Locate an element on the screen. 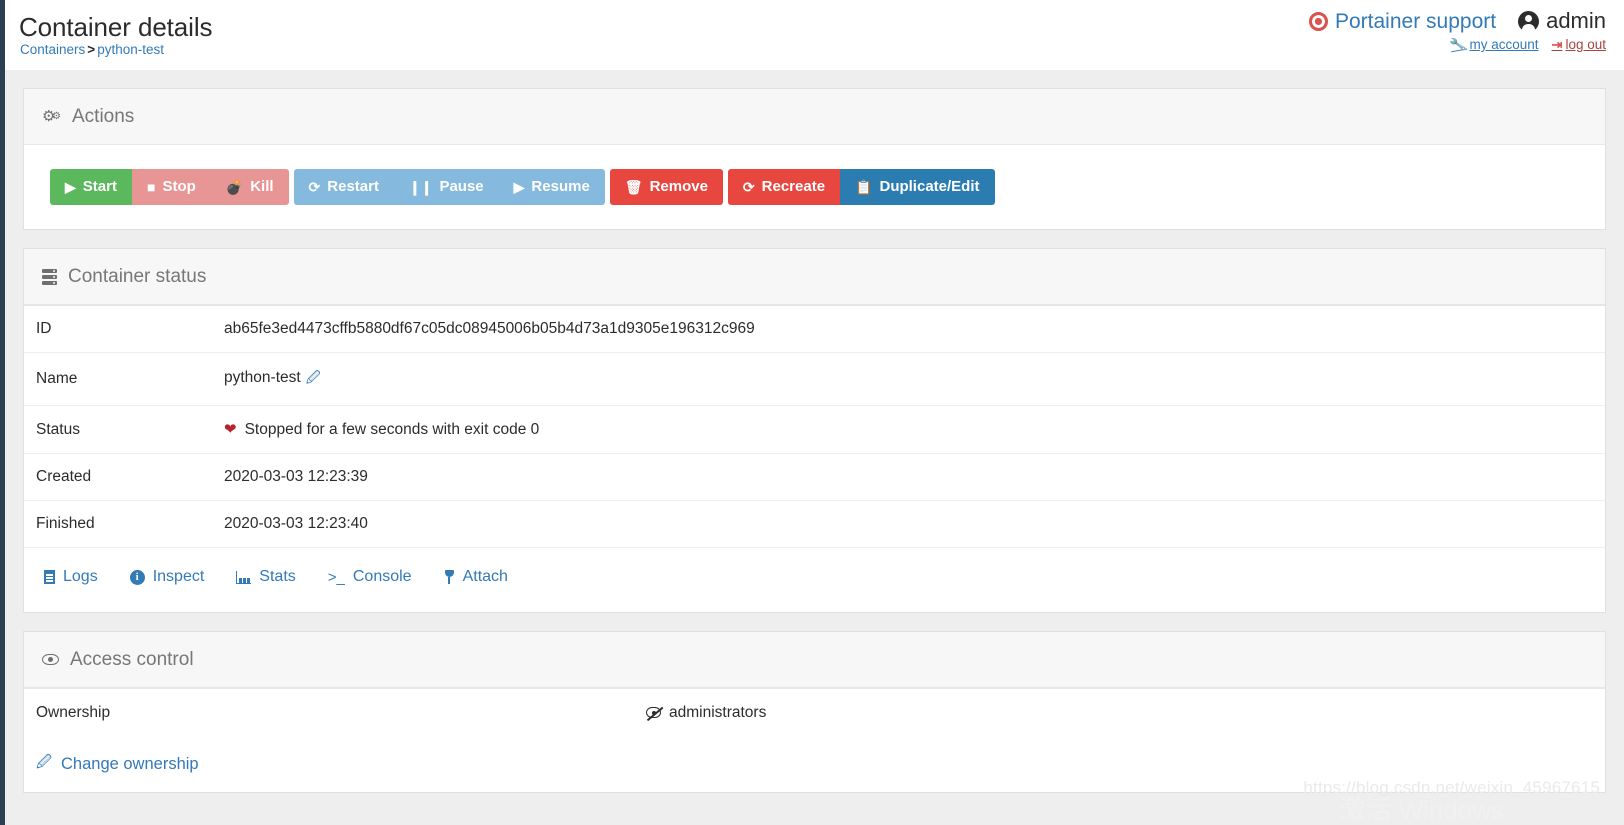 Image resolution: width=1624 pixels, height=825 pixels. table-row: Ownership administrators is located at coordinates (814, 713).